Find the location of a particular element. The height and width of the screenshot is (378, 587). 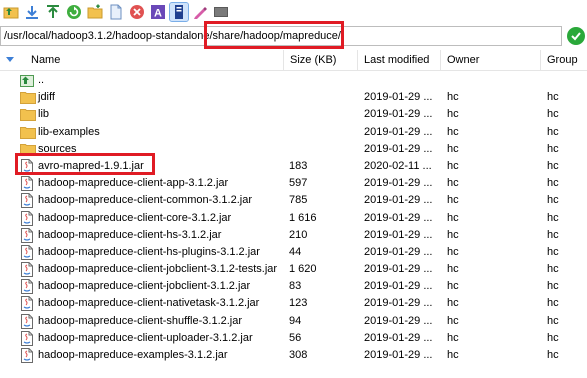

column-size: Size (KB) is located at coordinates (321, 60).